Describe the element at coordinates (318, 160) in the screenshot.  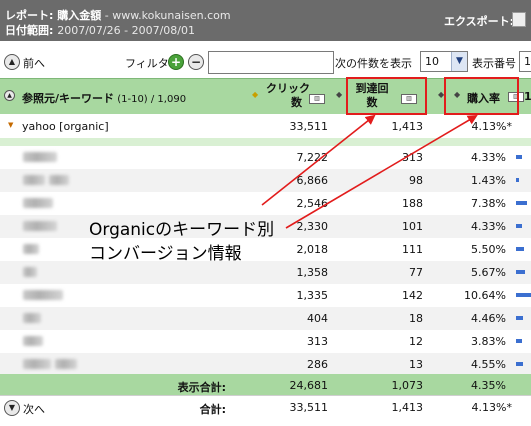
I see `arrow-to-arrivals` at that location.